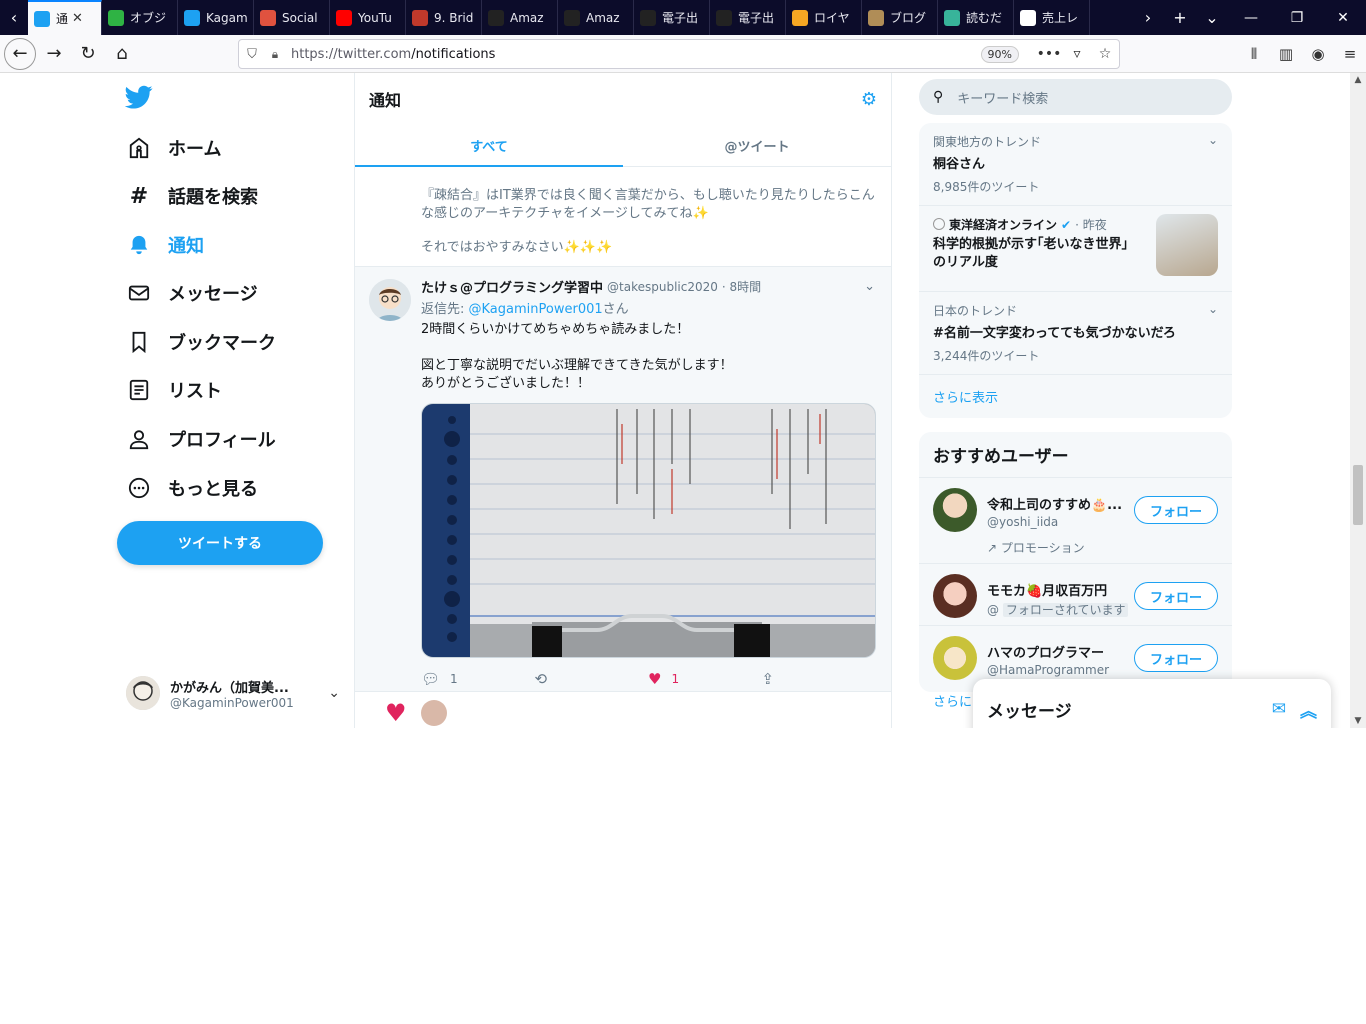 This screenshot has width=1366, height=1024. I want to click on tab-scroll-right-button: ›, so click(1148, 17).